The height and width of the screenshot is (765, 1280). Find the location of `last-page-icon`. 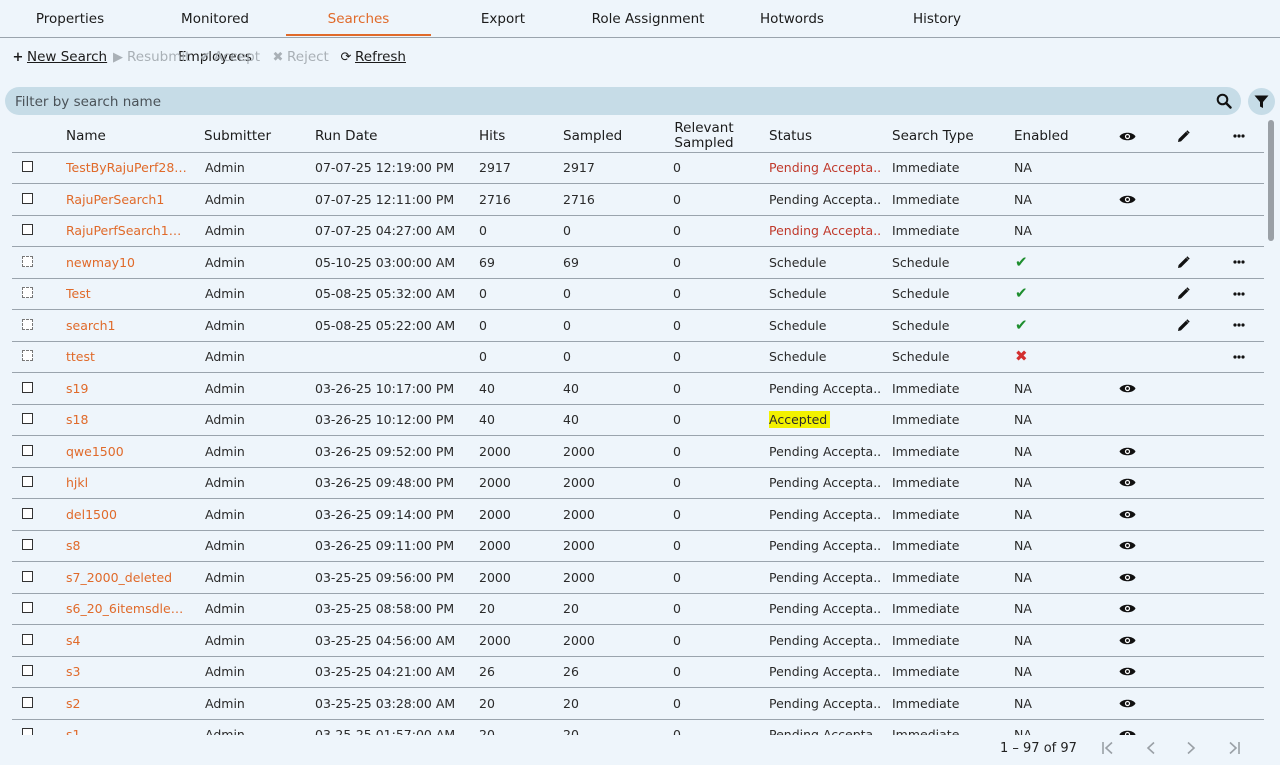

last-page-icon is located at coordinates (1234, 750).